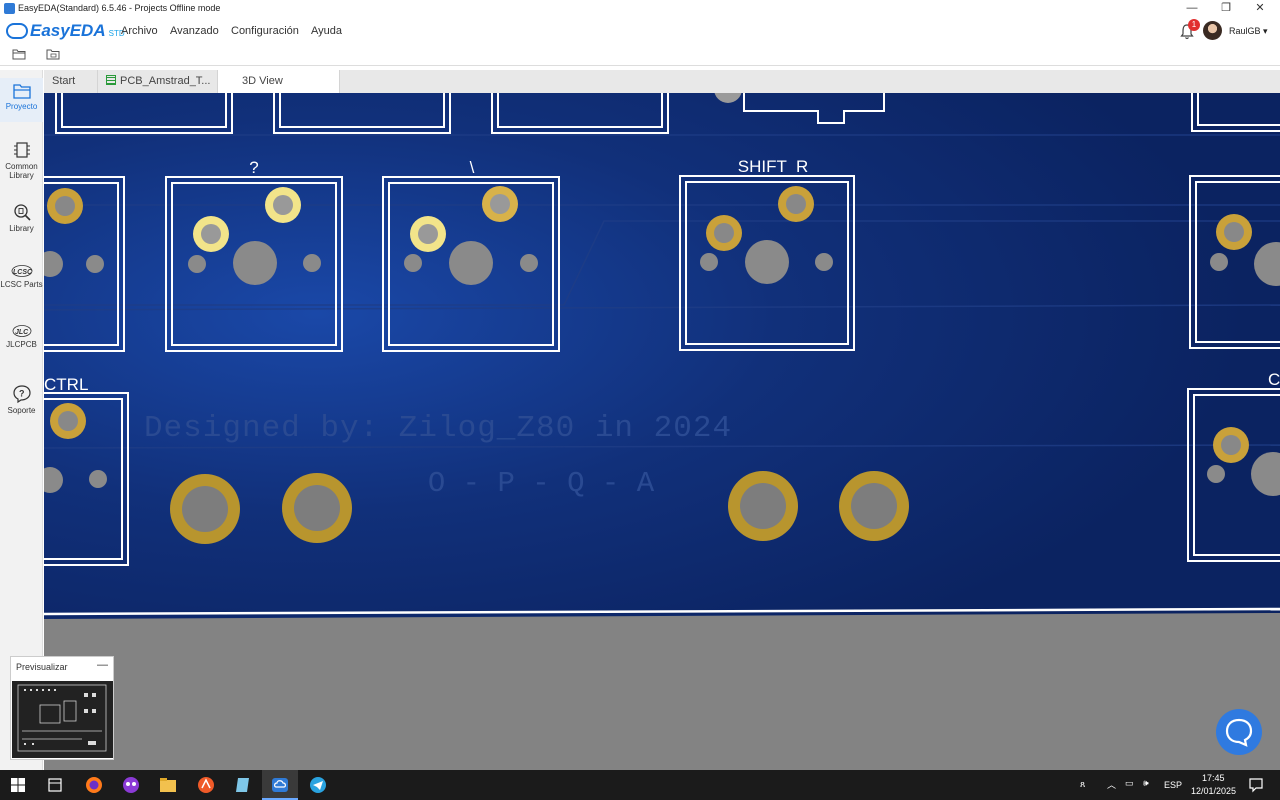  I want to click on app-icon-mask, so click(131, 785).